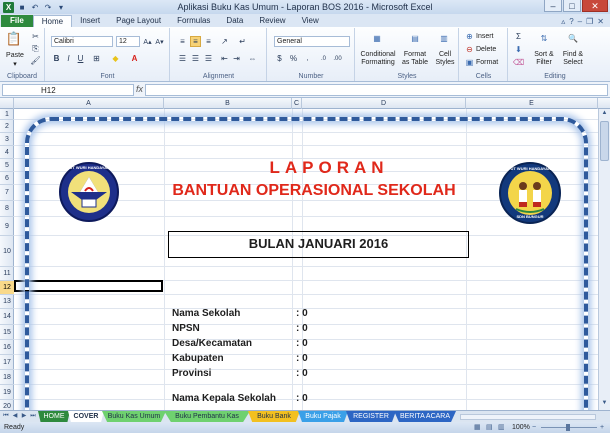 The image size is (610, 433). Describe the element at coordinates (7, 178) in the screenshot. I see `row-header-6: 6` at that location.